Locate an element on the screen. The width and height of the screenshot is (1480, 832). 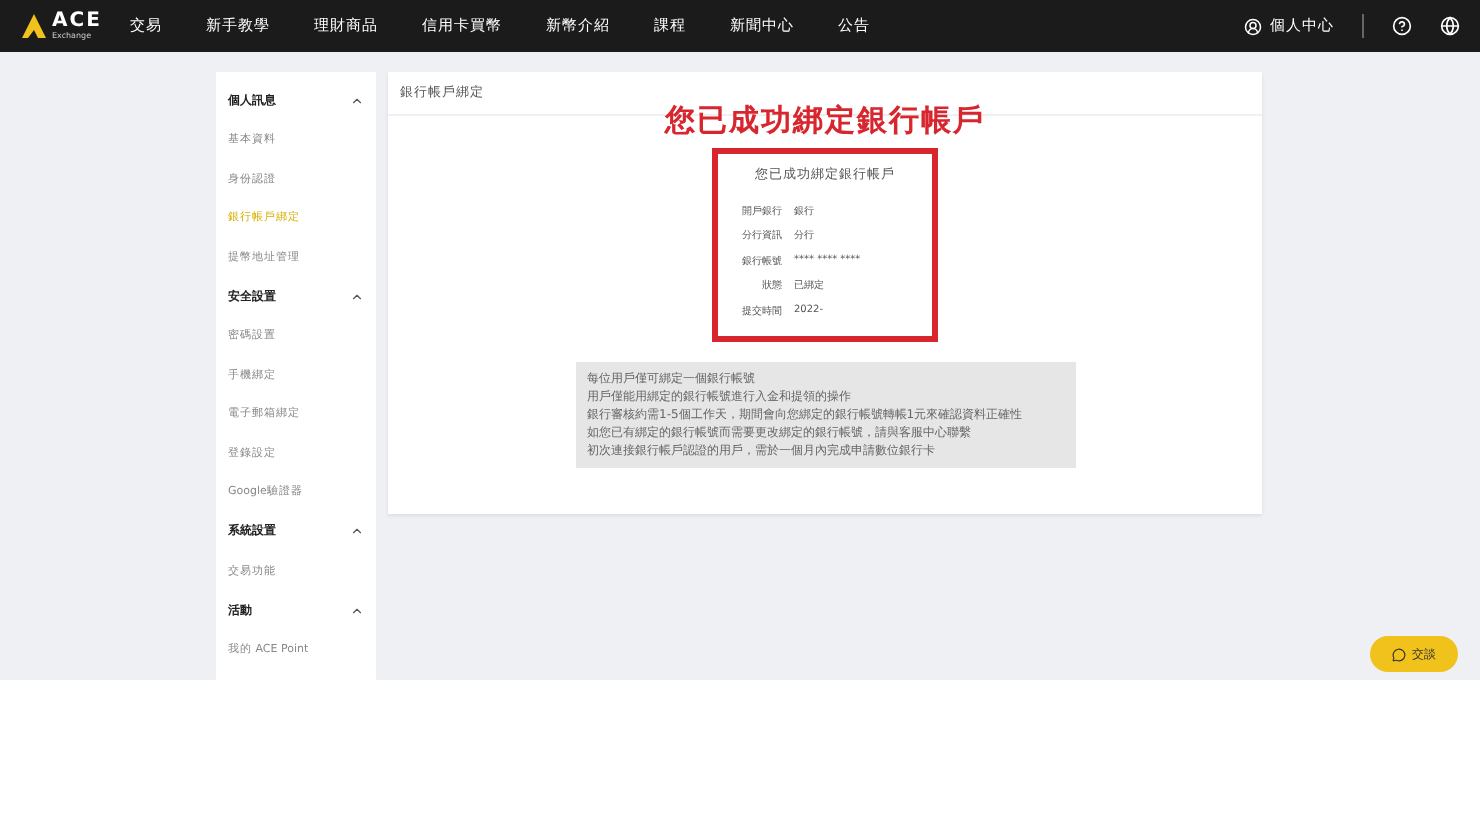
user-icon is located at coordinates (1253, 26).